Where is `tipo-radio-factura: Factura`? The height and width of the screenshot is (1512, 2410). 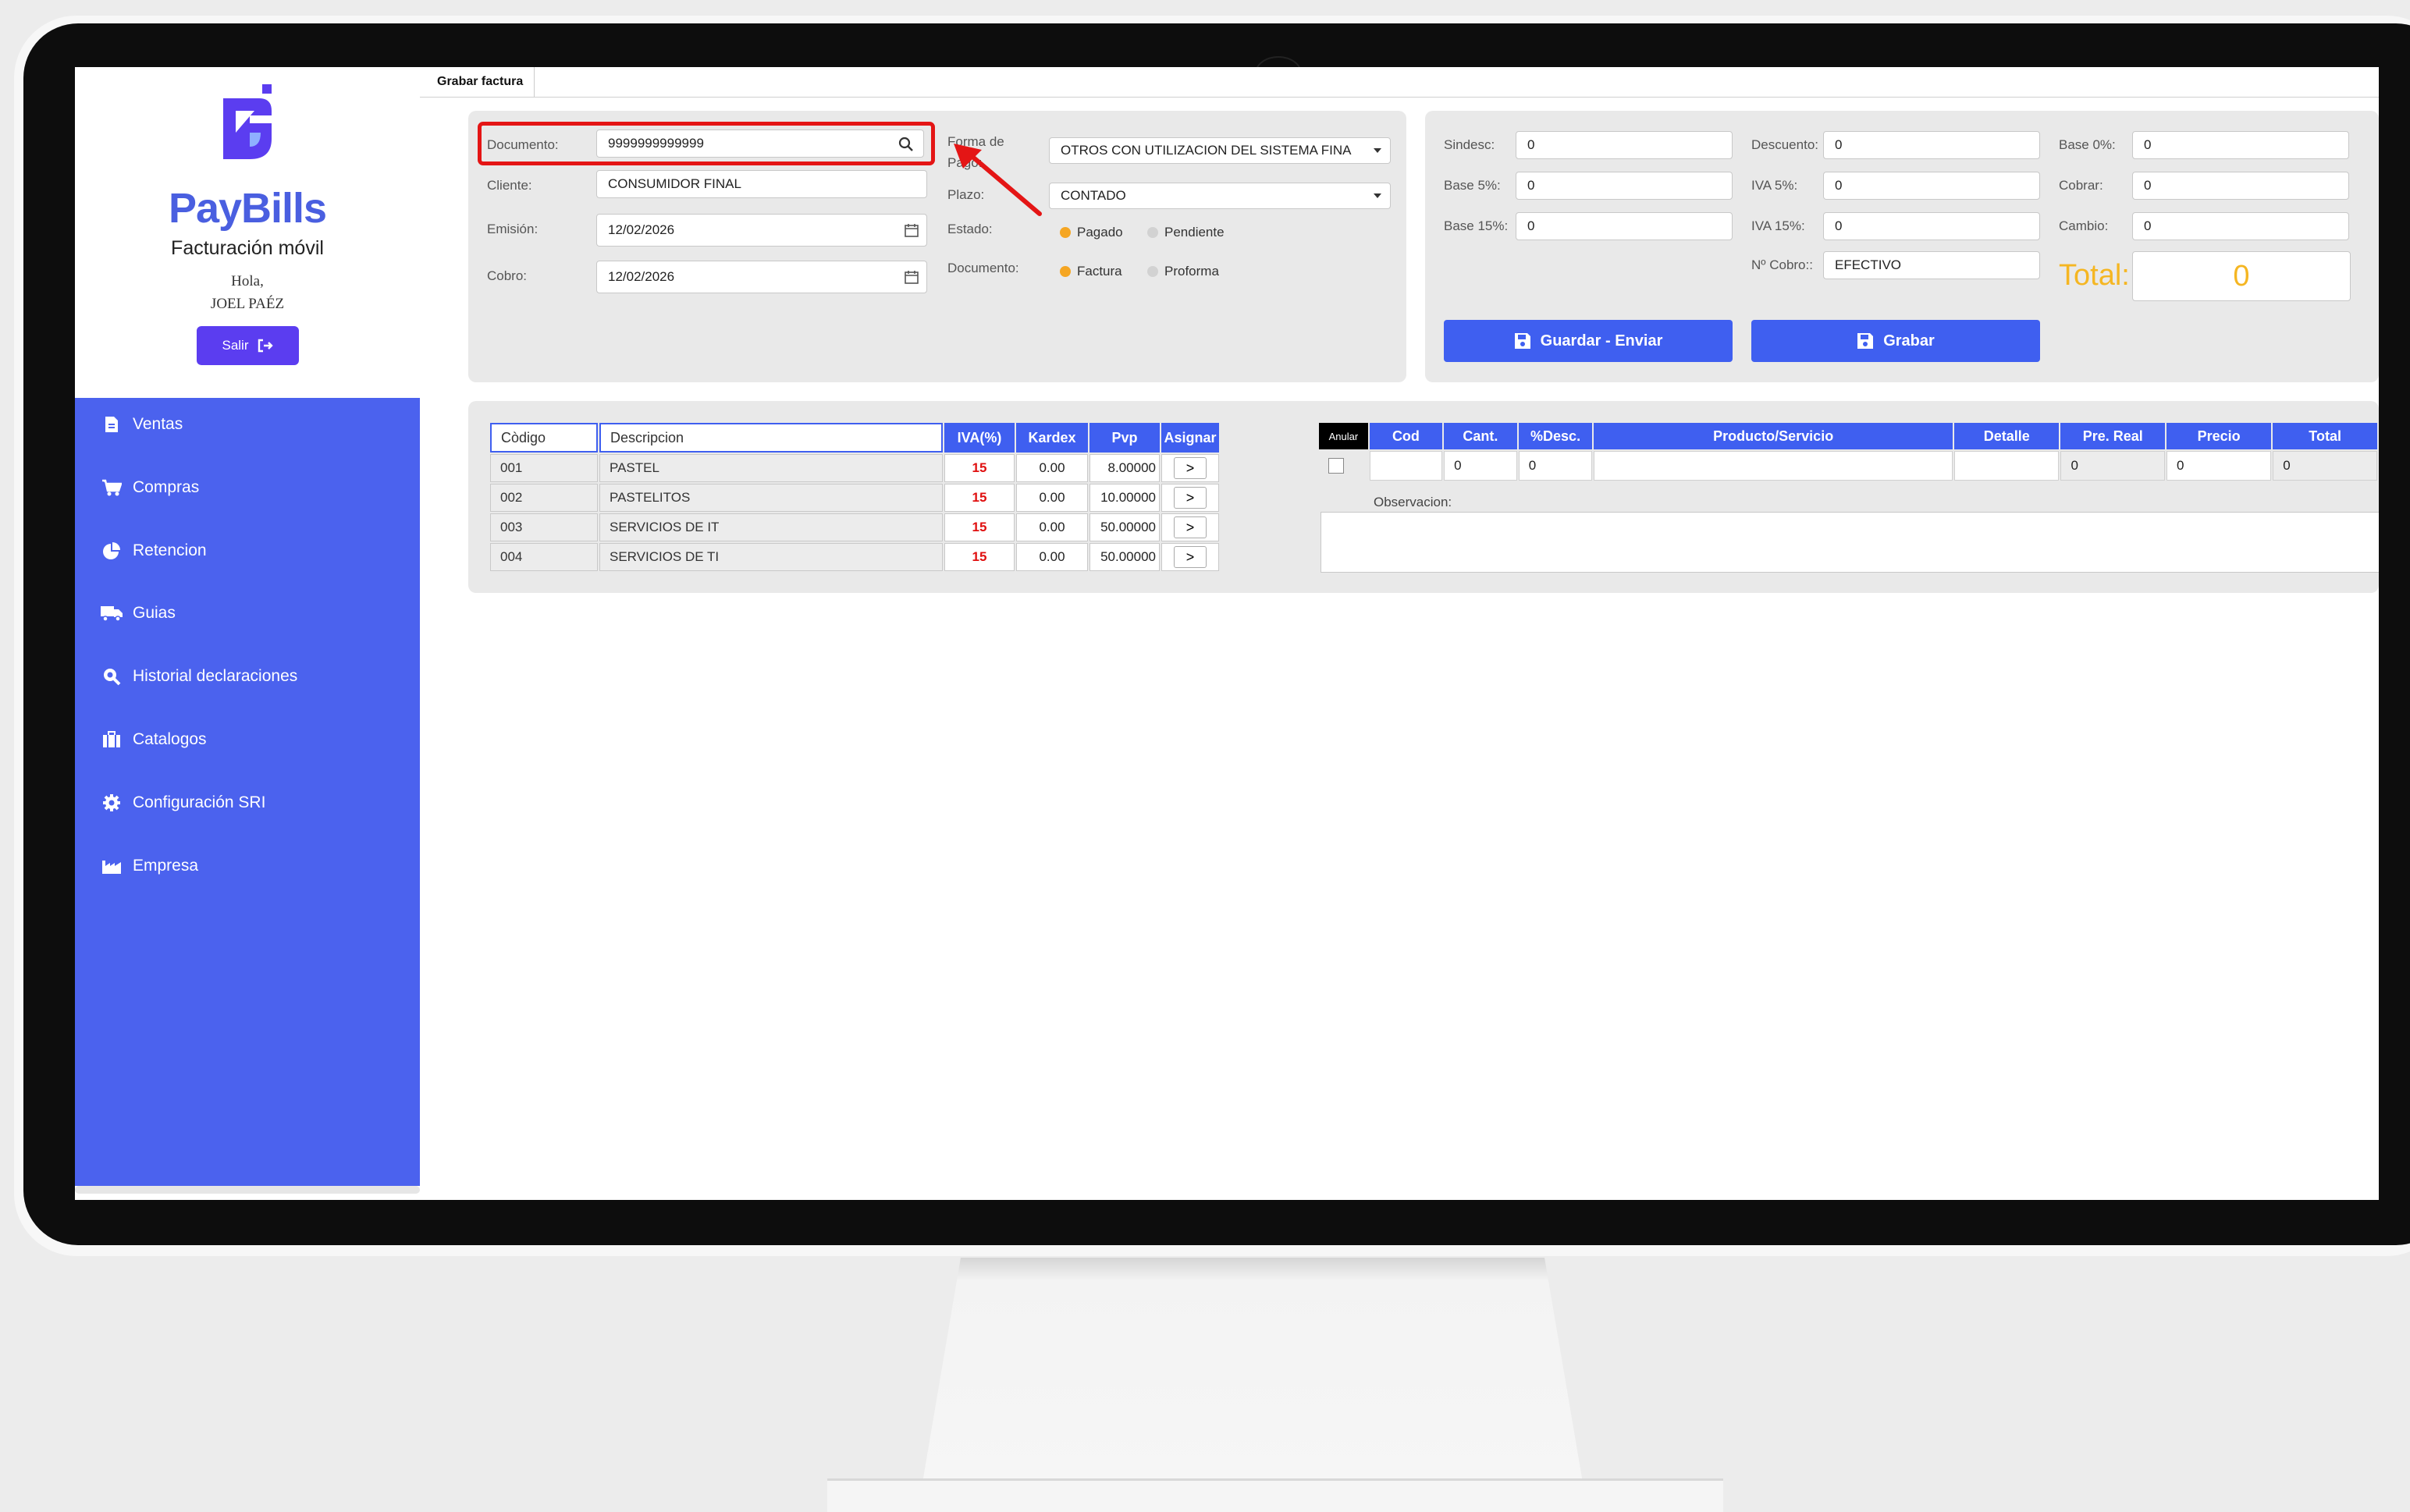 tipo-radio-factura: Factura is located at coordinates (1091, 272).